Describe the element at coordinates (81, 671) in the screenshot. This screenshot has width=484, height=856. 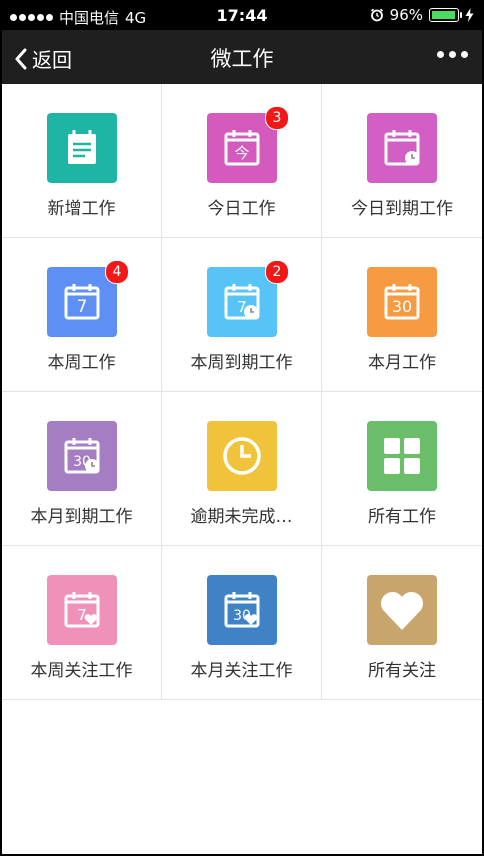
I see `menu-item-label: 本周关注工作` at that location.